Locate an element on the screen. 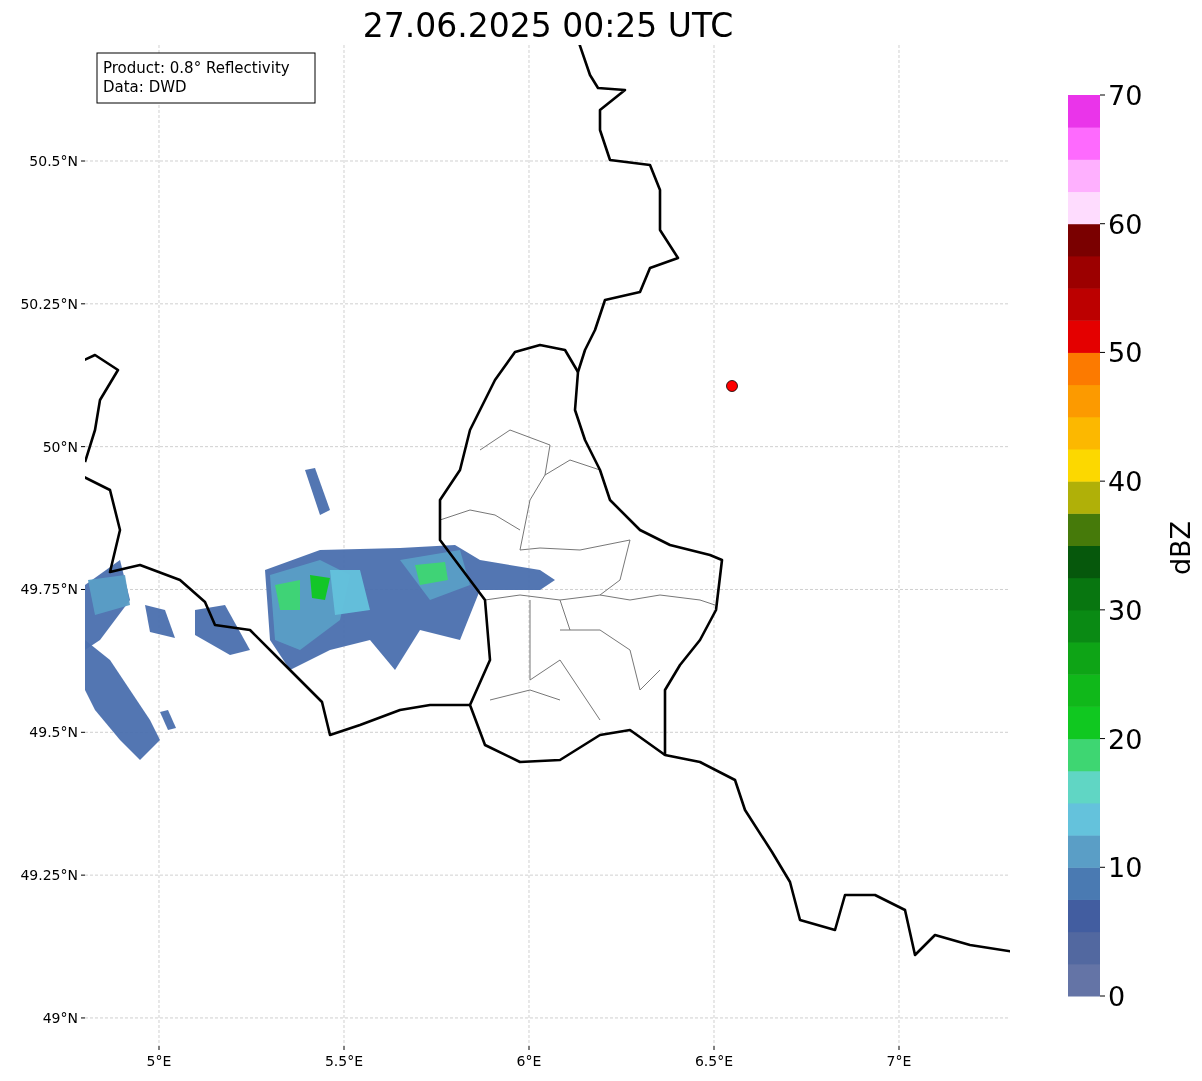 This screenshot has width=1202, height=1081. latitude-label: 49°N is located at coordinates (60, 1017).